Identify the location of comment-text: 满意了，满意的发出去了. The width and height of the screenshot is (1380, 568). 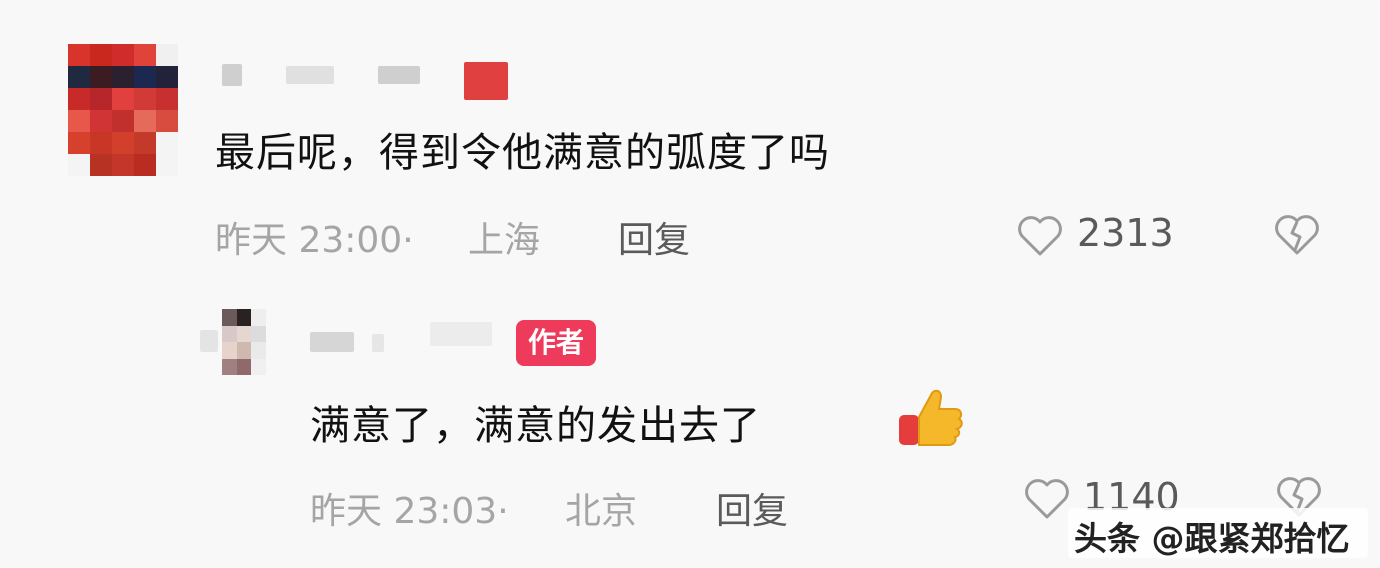
(535, 426).